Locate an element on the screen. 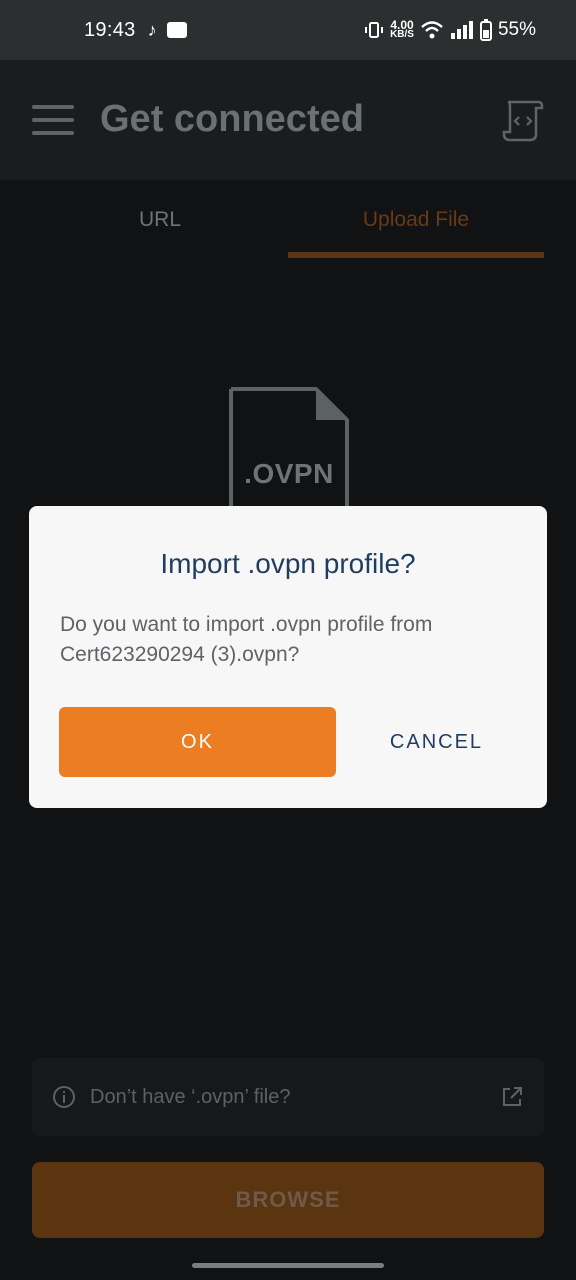  tab-url: URL is located at coordinates (160, 220).